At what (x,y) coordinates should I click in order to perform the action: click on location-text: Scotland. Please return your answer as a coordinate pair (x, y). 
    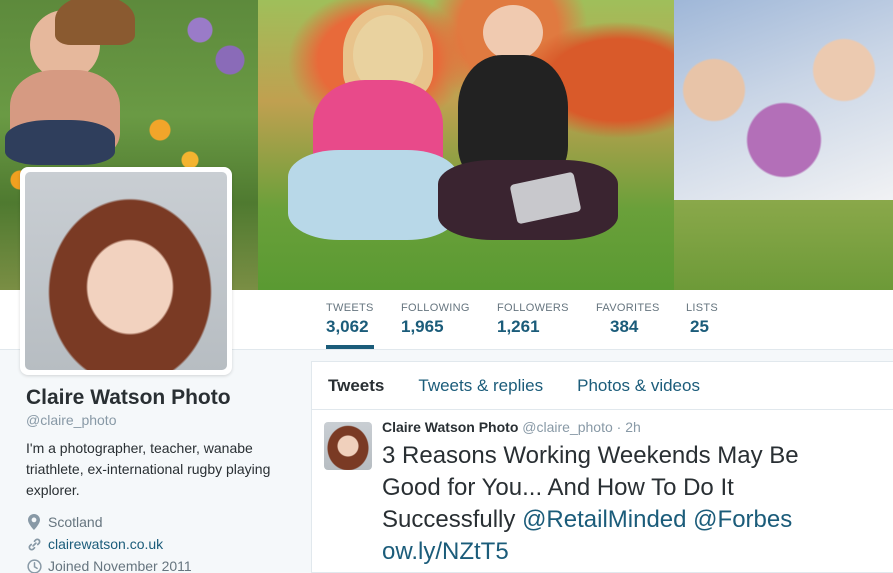
    Looking at the image, I should click on (75, 522).